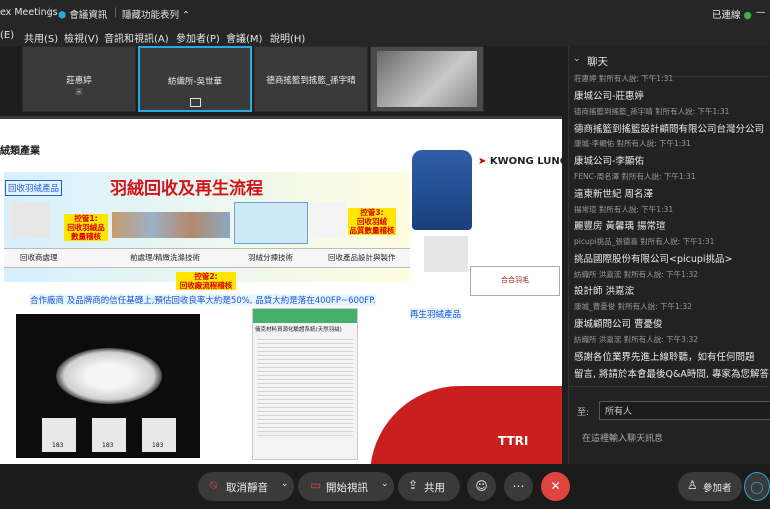 The width and height of the screenshot is (770, 509). I want to click on menu-audio-video: 音訊和視訊(A), so click(136, 37).